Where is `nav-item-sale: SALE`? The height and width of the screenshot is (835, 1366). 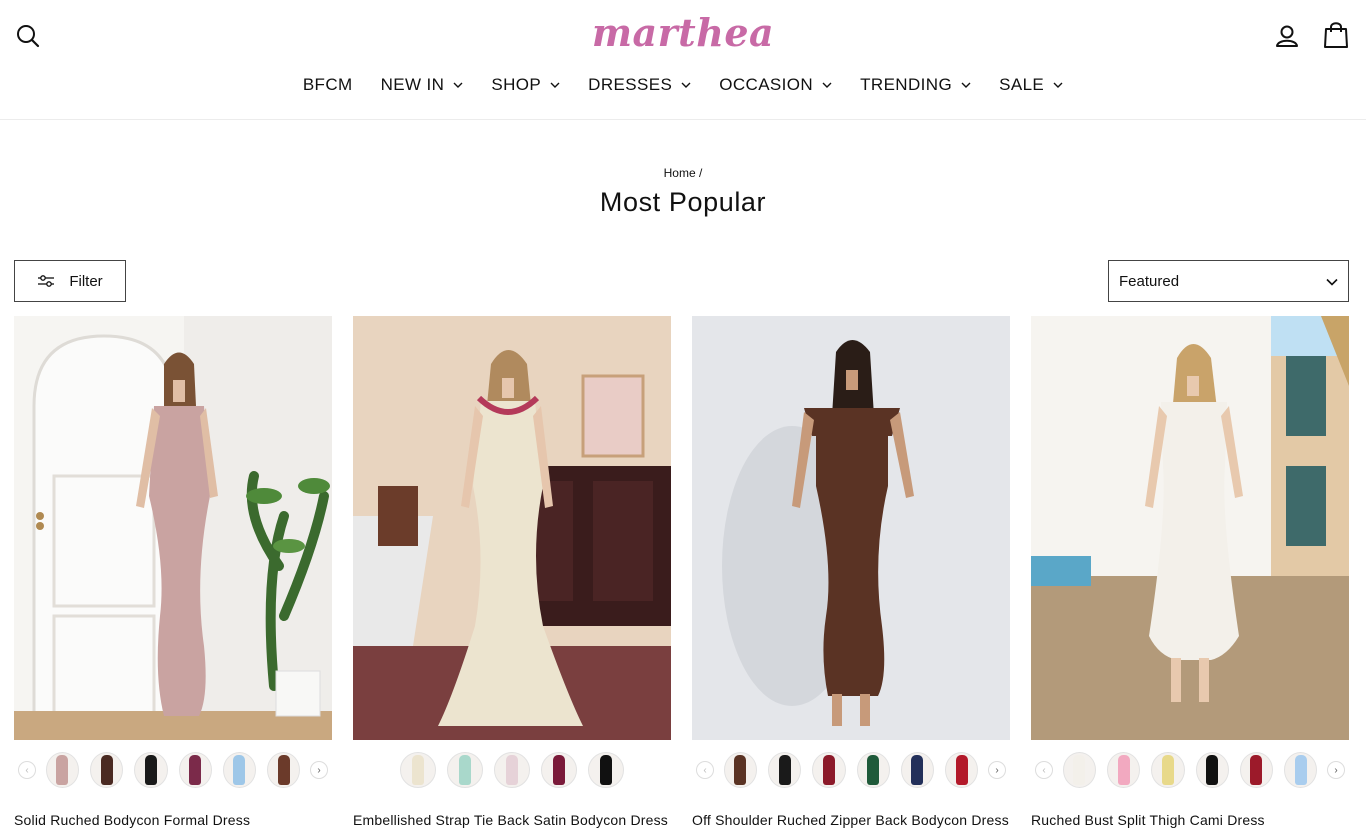 nav-item-sale: SALE is located at coordinates (1031, 85).